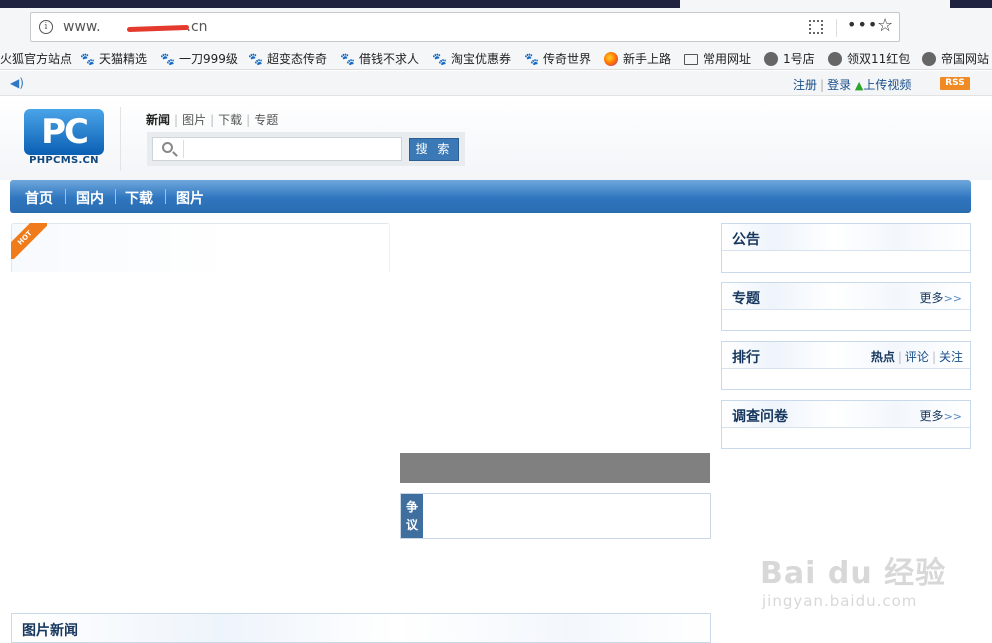 The image size is (992, 643). I want to click on announcement-panel: 公告, so click(846, 248).